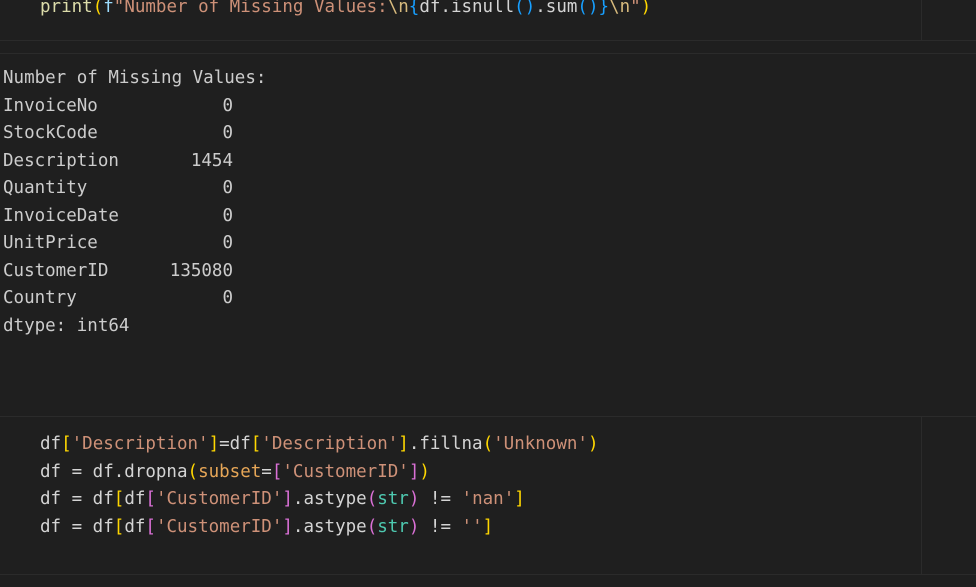 This screenshot has width=976, height=587. Describe the element at coordinates (135, 78) in the screenshot. I see `output-header: Number of Missing Values:` at that location.